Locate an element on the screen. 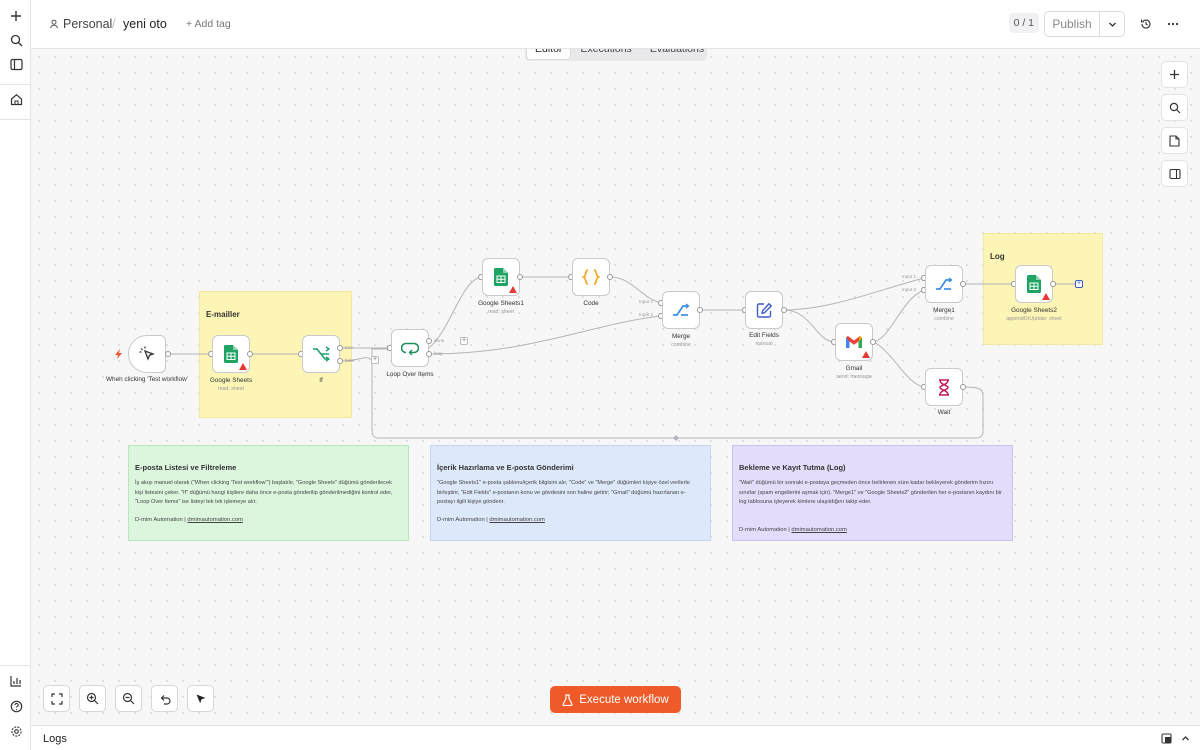  zoom-out-button is located at coordinates (128, 698).